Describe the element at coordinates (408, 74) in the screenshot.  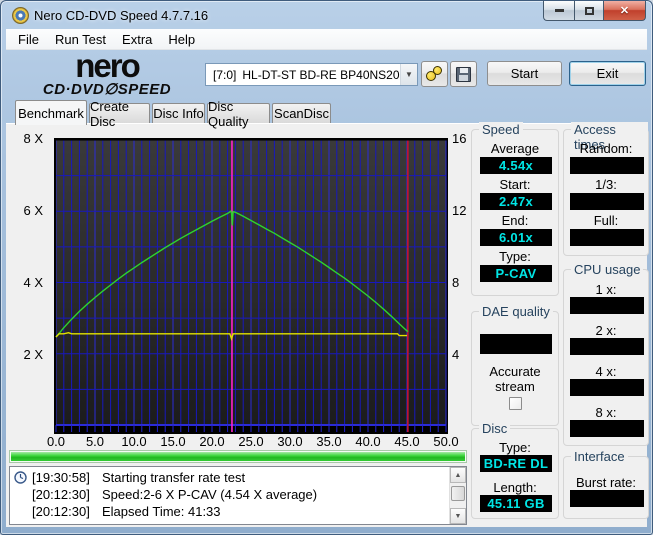
I see `chevron-down-icon: ▼` at that location.